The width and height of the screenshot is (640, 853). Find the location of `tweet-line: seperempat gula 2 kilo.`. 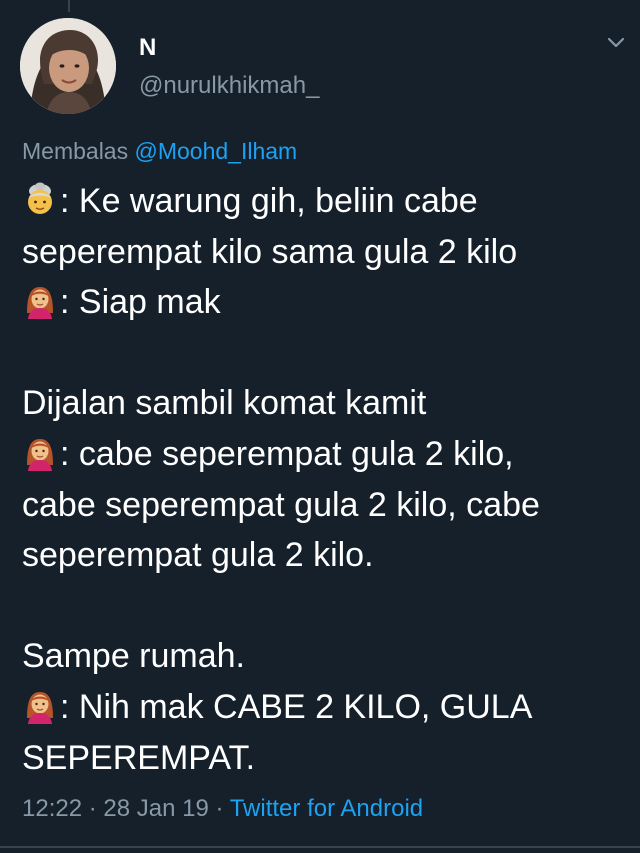

tweet-line: seperempat gula 2 kilo. is located at coordinates (322, 555).